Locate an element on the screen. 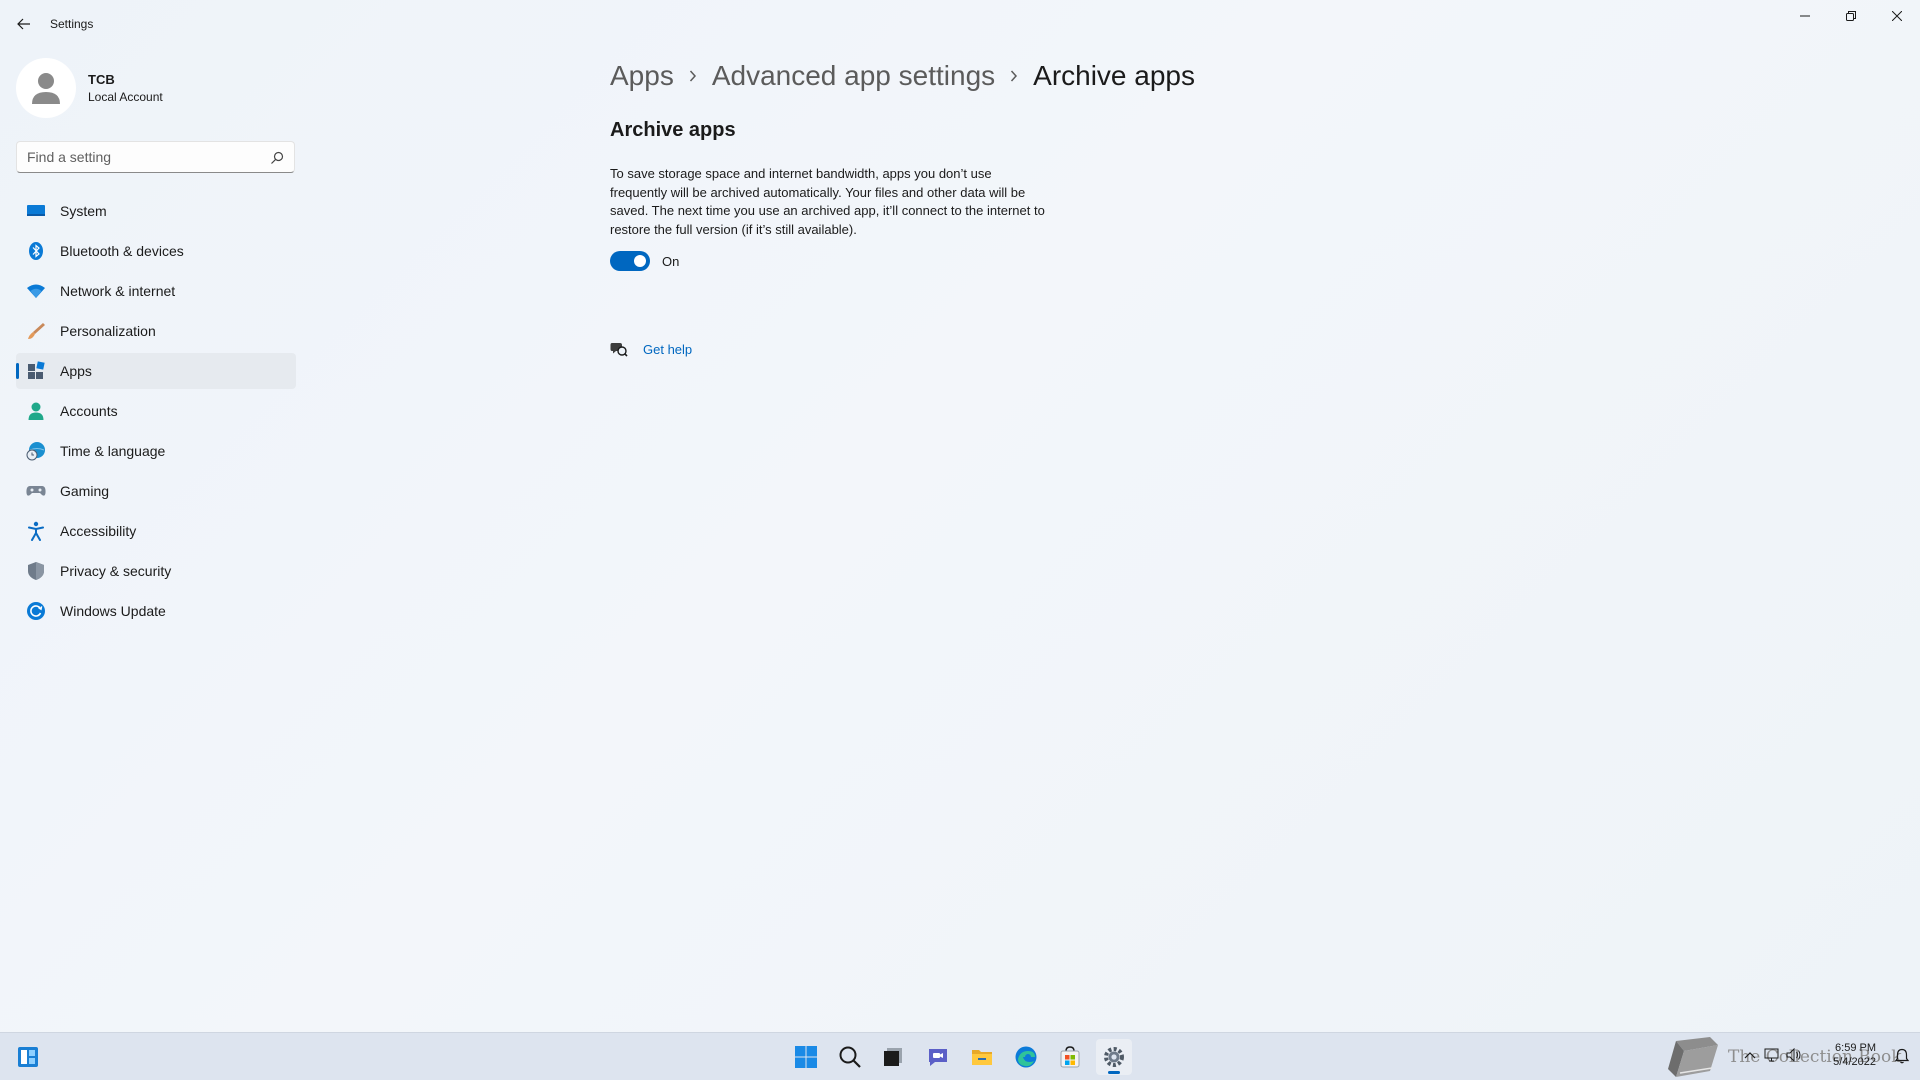 Image resolution: width=1920 pixels, height=1080 pixels. clock: 6:59 PM 5/4/2022 is located at coordinates (1854, 1055).